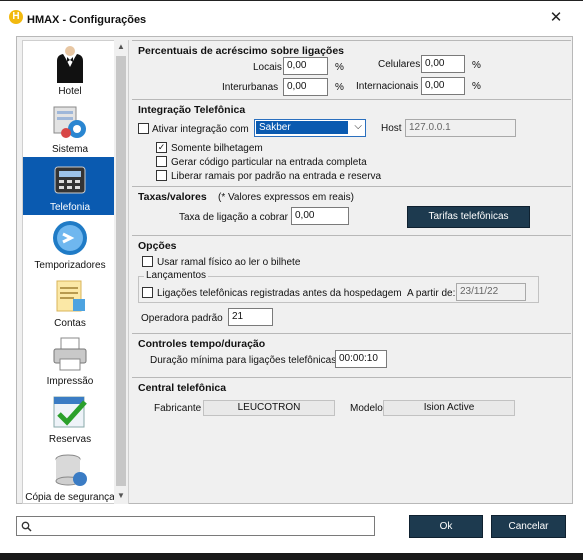  I want to click on integration-system-value: Sakber, so click(302, 127).